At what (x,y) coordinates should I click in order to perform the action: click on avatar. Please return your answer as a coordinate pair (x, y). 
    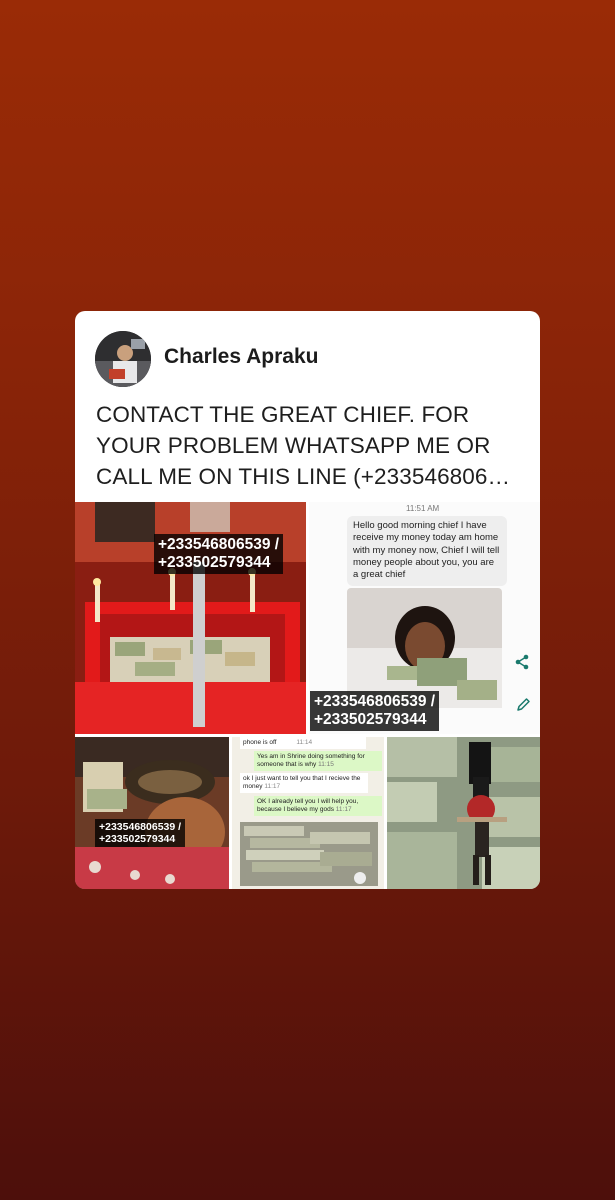
    Looking at the image, I should click on (123, 359).